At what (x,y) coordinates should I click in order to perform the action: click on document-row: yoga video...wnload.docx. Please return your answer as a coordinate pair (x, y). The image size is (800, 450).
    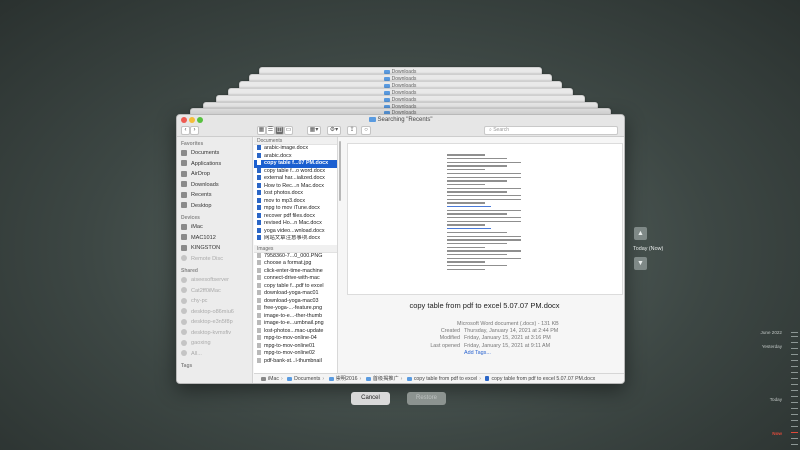
    Looking at the image, I should click on (295, 232).